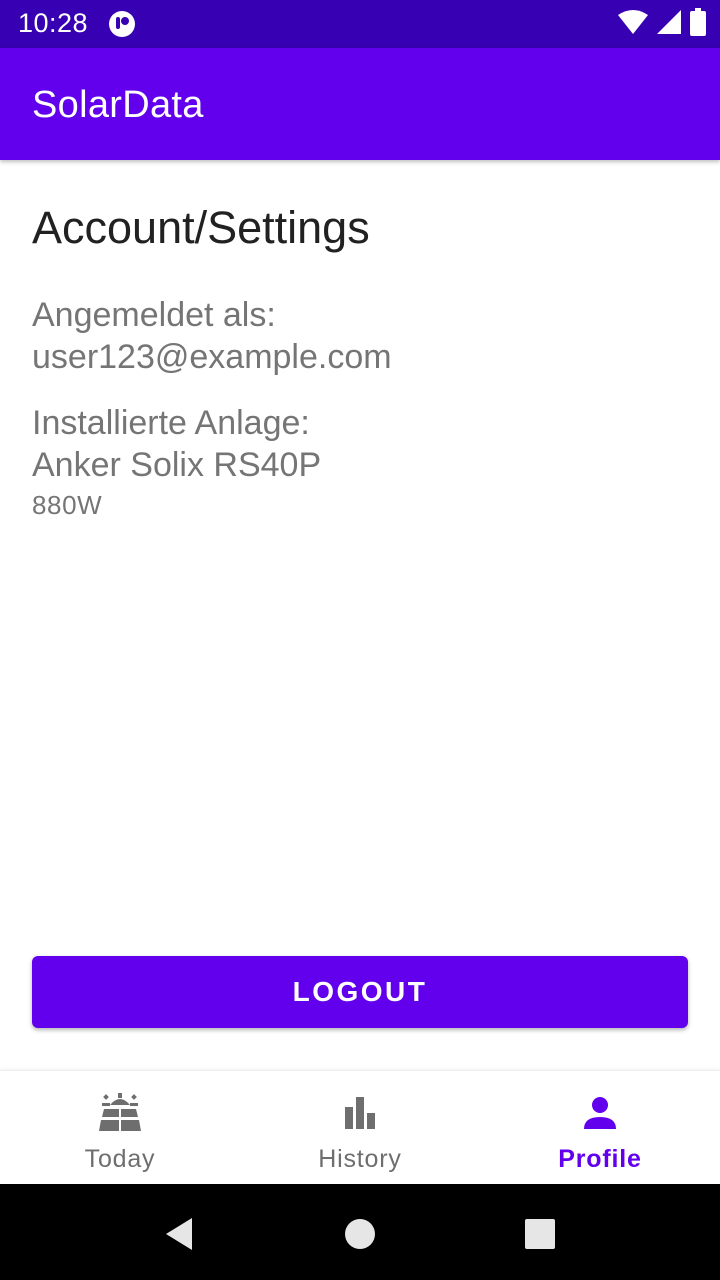 The width and height of the screenshot is (720, 1280). What do you see at coordinates (360, 1113) in the screenshot?
I see `bar-chart-icon` at bounding box center [360, 1113].